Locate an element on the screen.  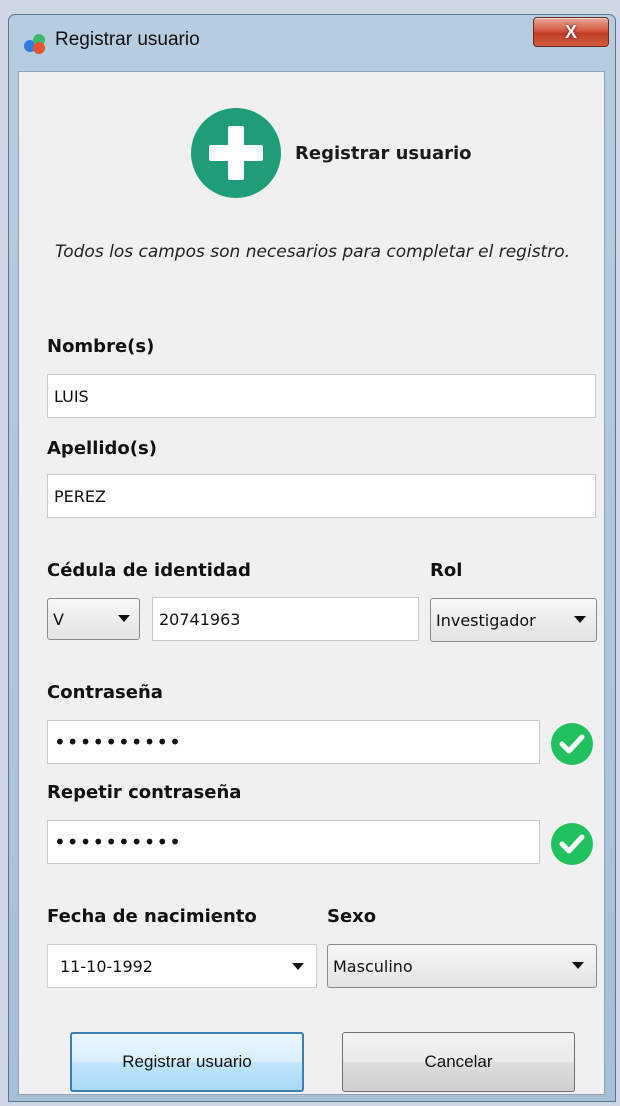
cancel-button-label: Cancelar is located at coordinates (458, 1061).